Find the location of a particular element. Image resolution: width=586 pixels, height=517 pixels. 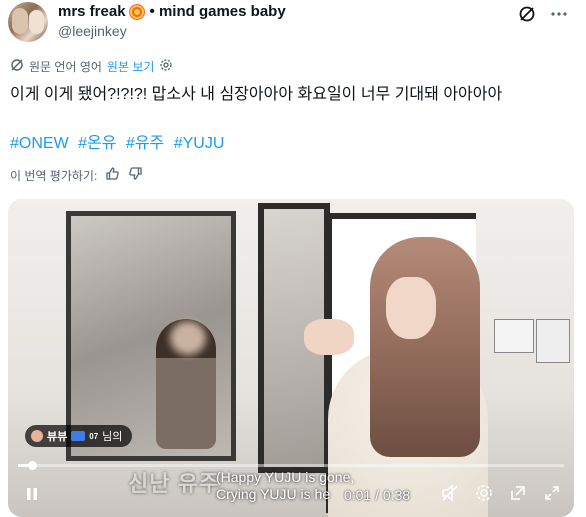

gear-icon is located at coordinates (484, 493).